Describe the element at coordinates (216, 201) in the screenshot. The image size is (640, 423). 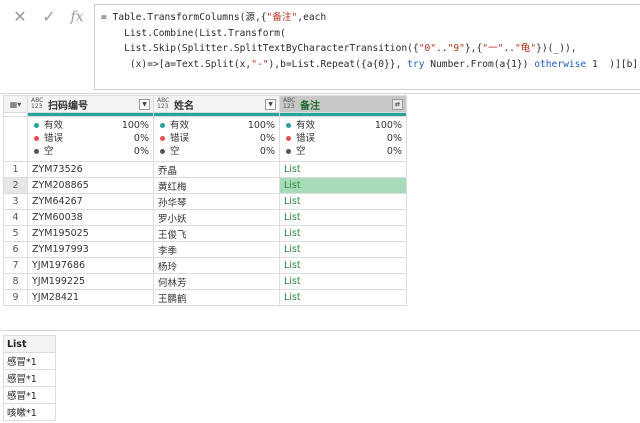
I see `name-cell: 孙华琴` at that location.